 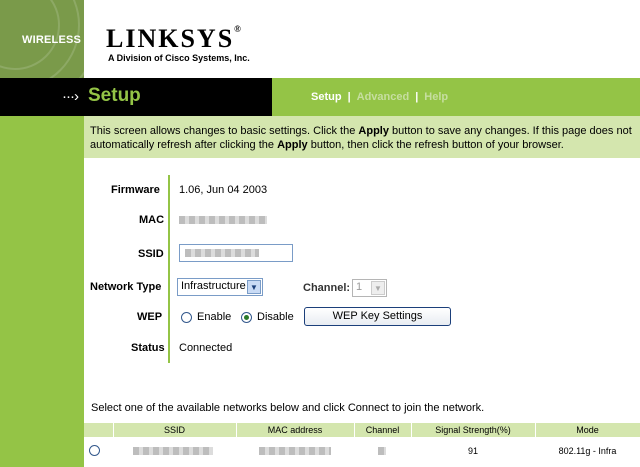 What do you see at coordinates (295, 430) in the screenshot?
I see `column-header-mac: MAC address` at bounding box center [295, 430].